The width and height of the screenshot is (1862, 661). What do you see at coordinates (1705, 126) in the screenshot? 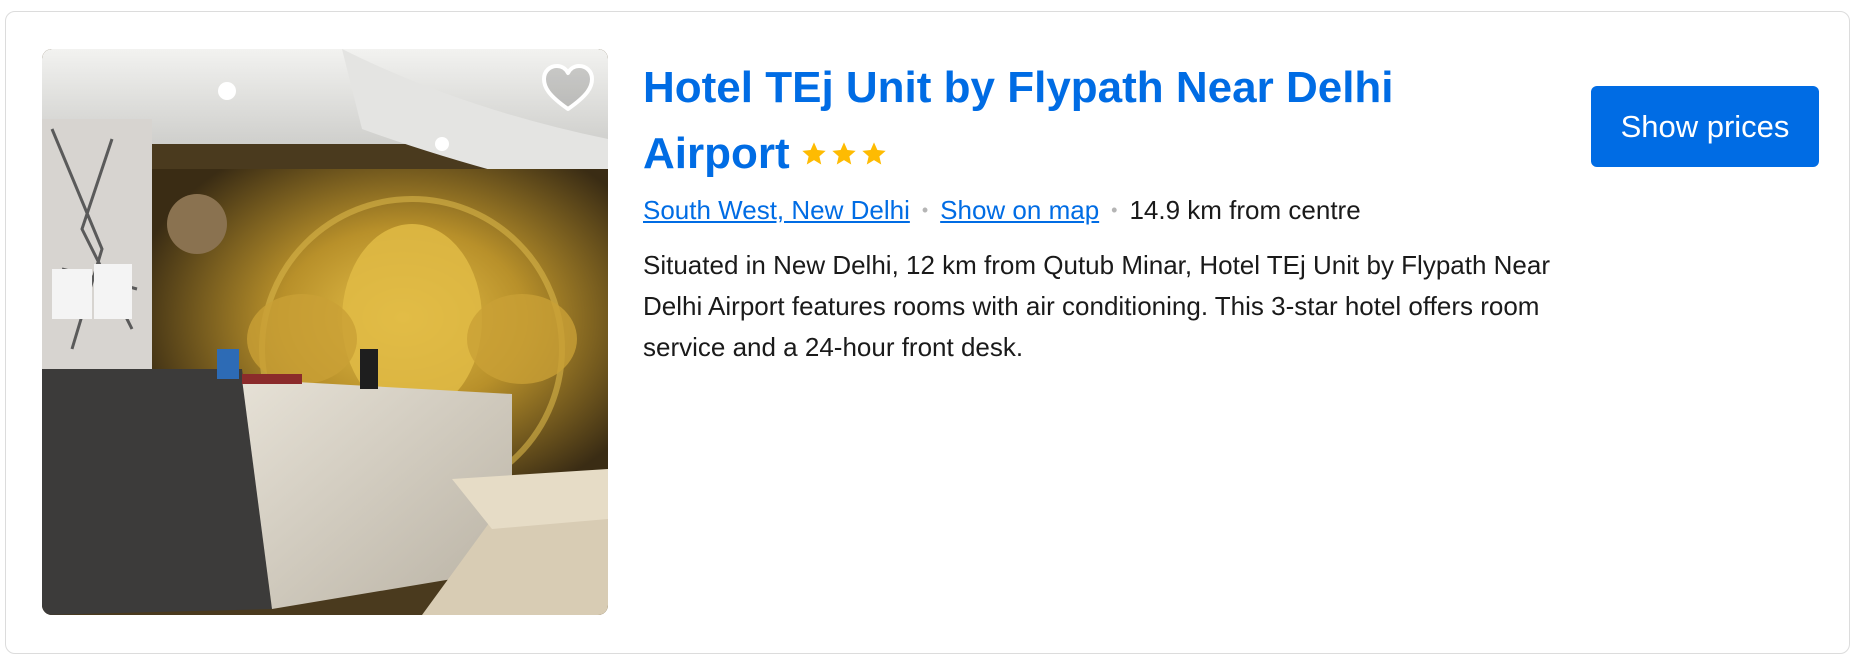
I see `show-prices-button: Show prices` at bounding box center [1705, 126].